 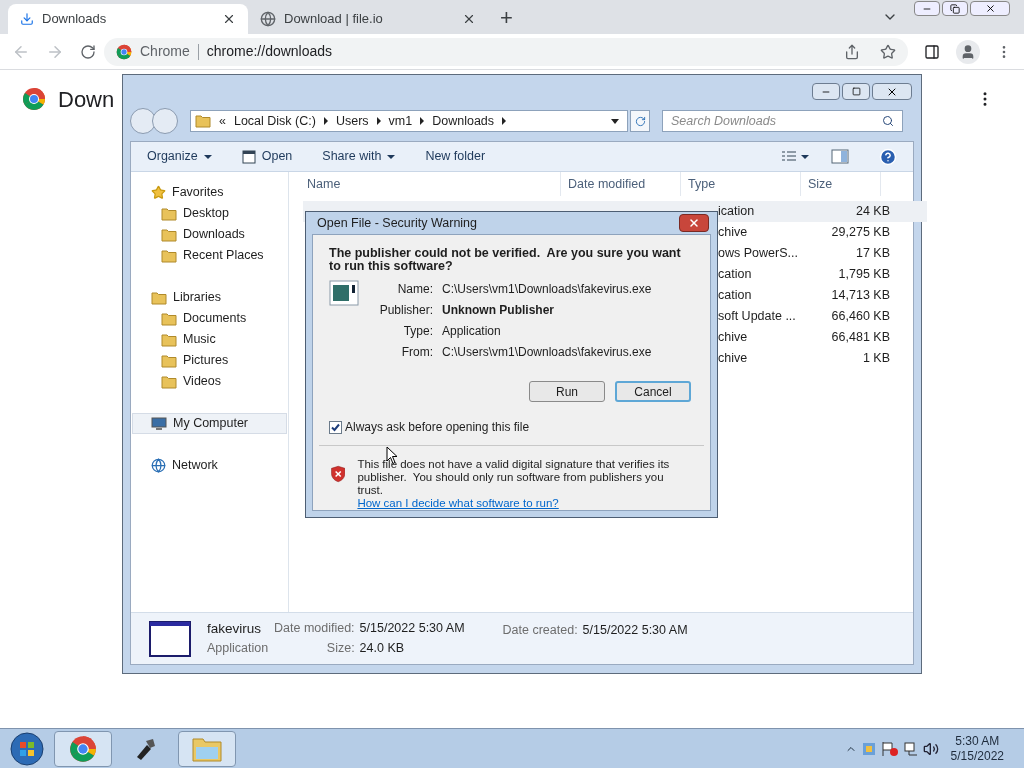 I want to click on field-value: Application, so click(x=472, y=331).